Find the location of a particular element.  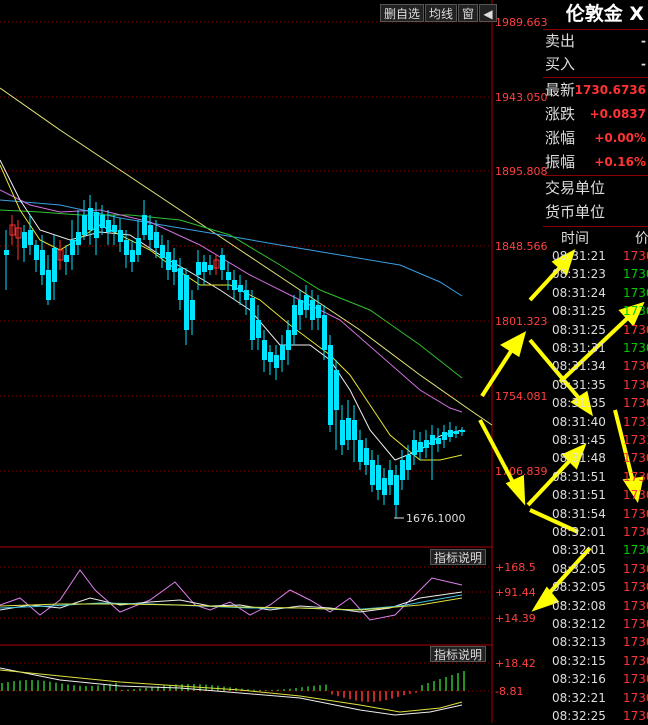

tick-row: 08:31:51 1730 is located at coordinates (595, 477).